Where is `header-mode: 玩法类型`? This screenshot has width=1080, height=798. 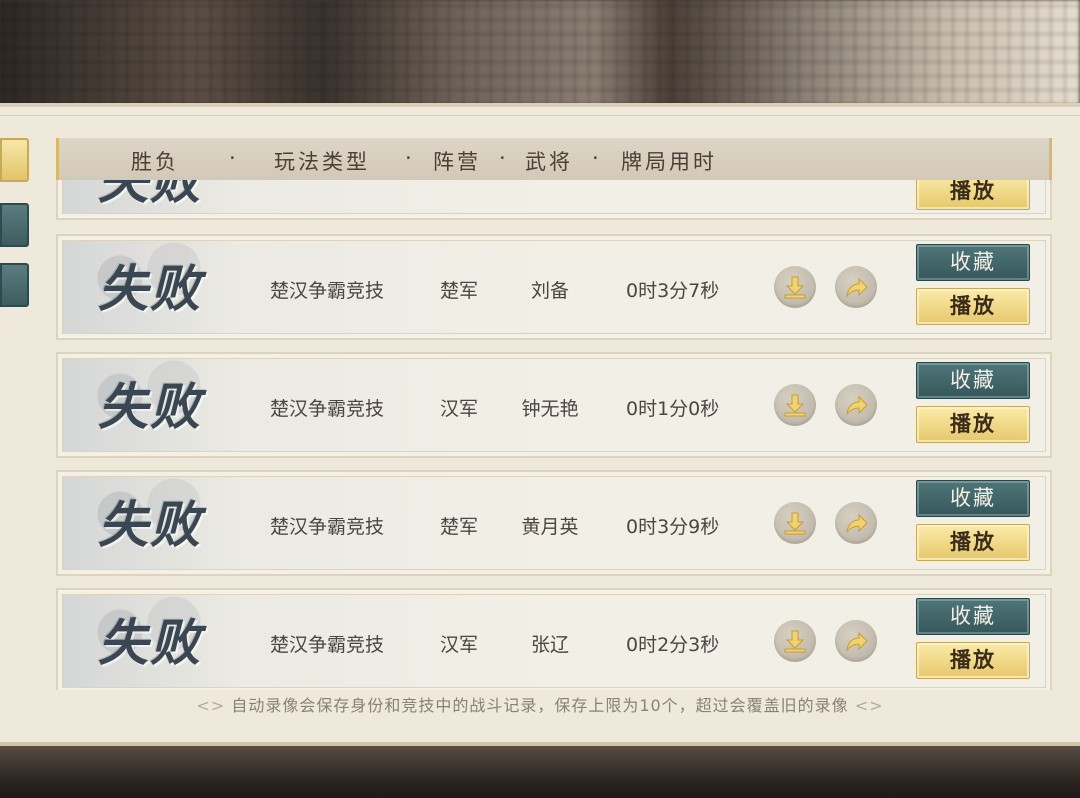 header-mode: 玩法类型 is located at coordinates (322, 162).